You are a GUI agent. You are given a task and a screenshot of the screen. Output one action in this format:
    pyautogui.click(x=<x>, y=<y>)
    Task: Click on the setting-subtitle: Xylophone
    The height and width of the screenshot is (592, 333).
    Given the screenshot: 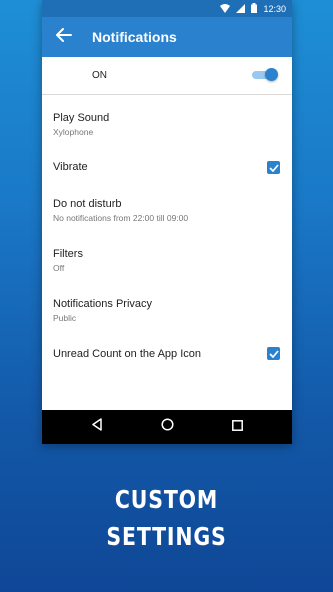 What is the action you would take?
    pyautogui.click(x=73, y=132)
    